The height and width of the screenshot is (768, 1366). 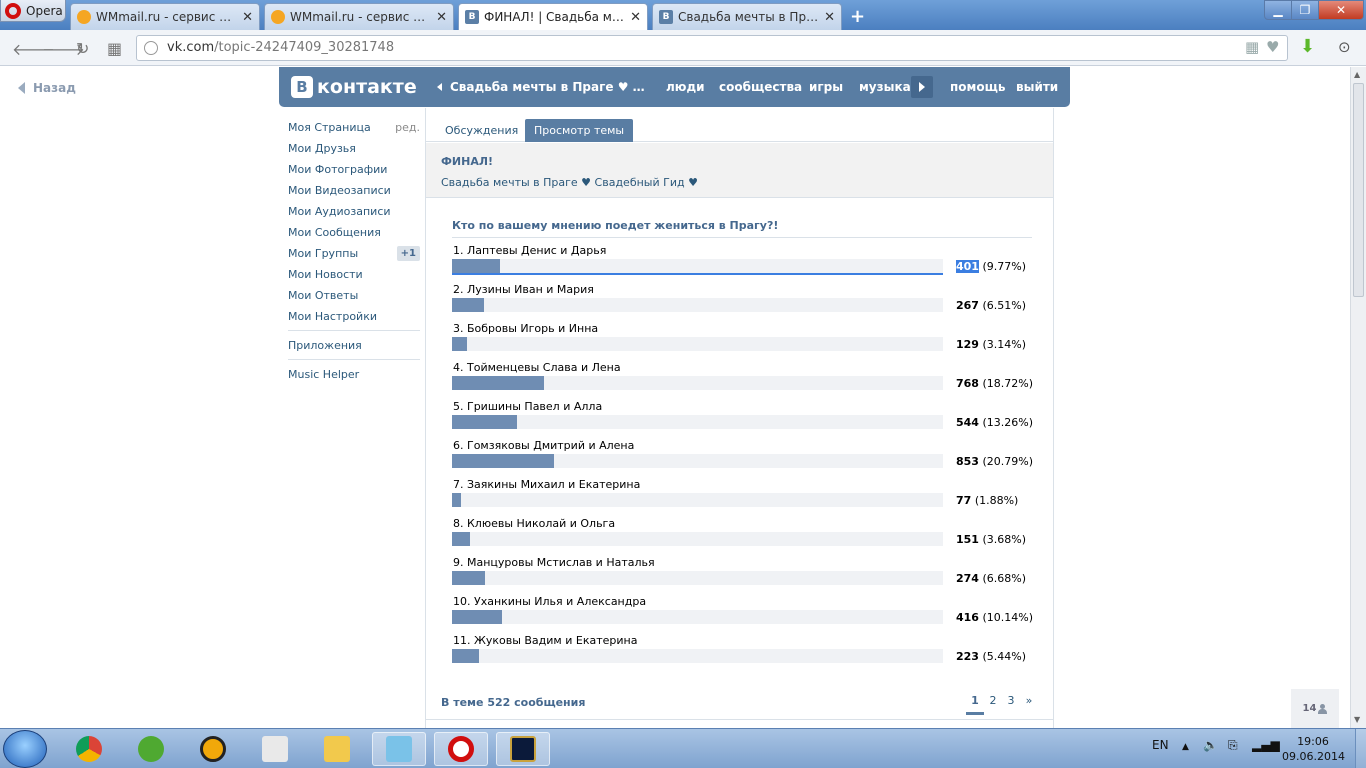 What do you see at coordinates (712, 48) in the screenshot?
I see `url-field: vk.com/topic-24247409_30281748` at bounding box center [712, 48].